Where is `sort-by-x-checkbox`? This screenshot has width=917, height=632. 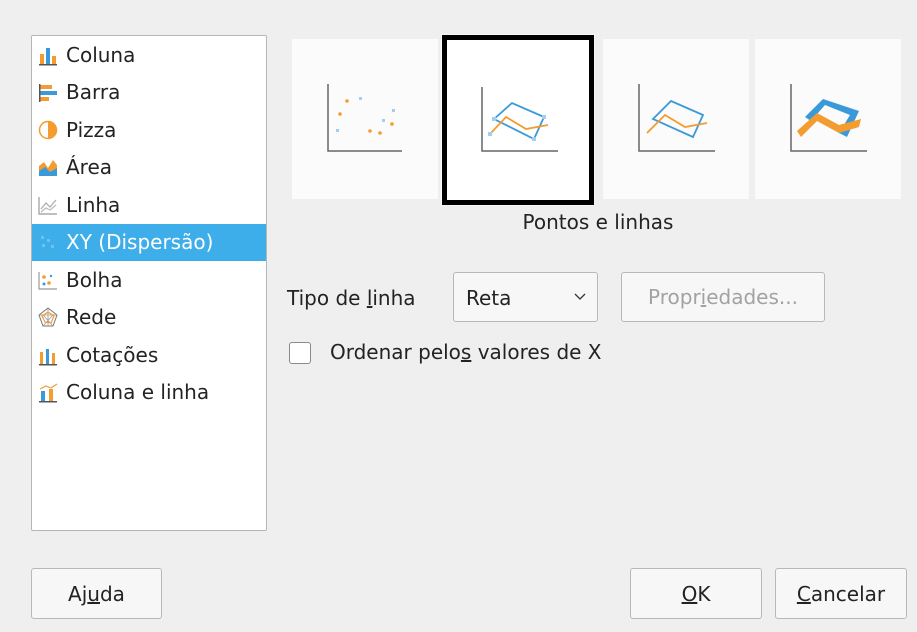
sort-by-x-checkbox is located at coordinates (300, 353).